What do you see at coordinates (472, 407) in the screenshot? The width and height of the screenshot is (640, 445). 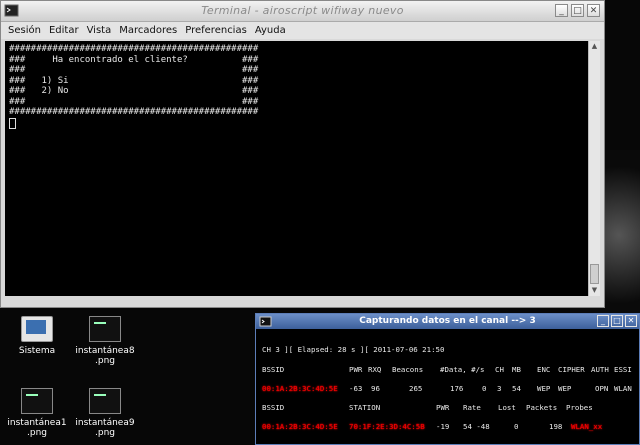 I see `col-rate: Rate` at bounding box center [472, 407].